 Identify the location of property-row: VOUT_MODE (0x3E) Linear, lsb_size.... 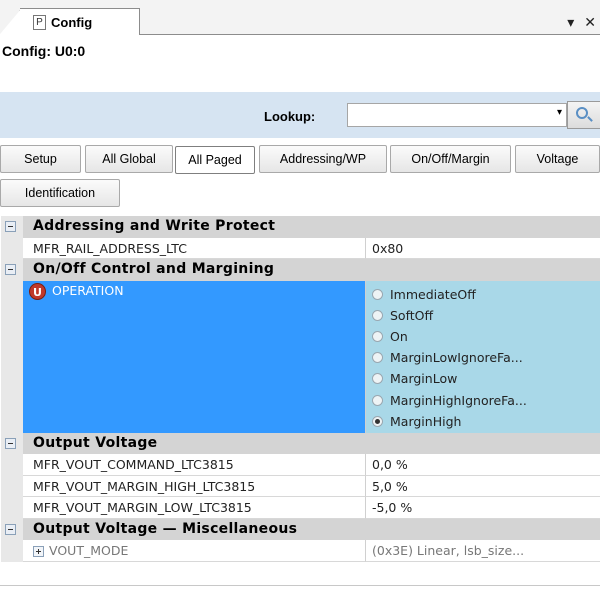
(300, 551).